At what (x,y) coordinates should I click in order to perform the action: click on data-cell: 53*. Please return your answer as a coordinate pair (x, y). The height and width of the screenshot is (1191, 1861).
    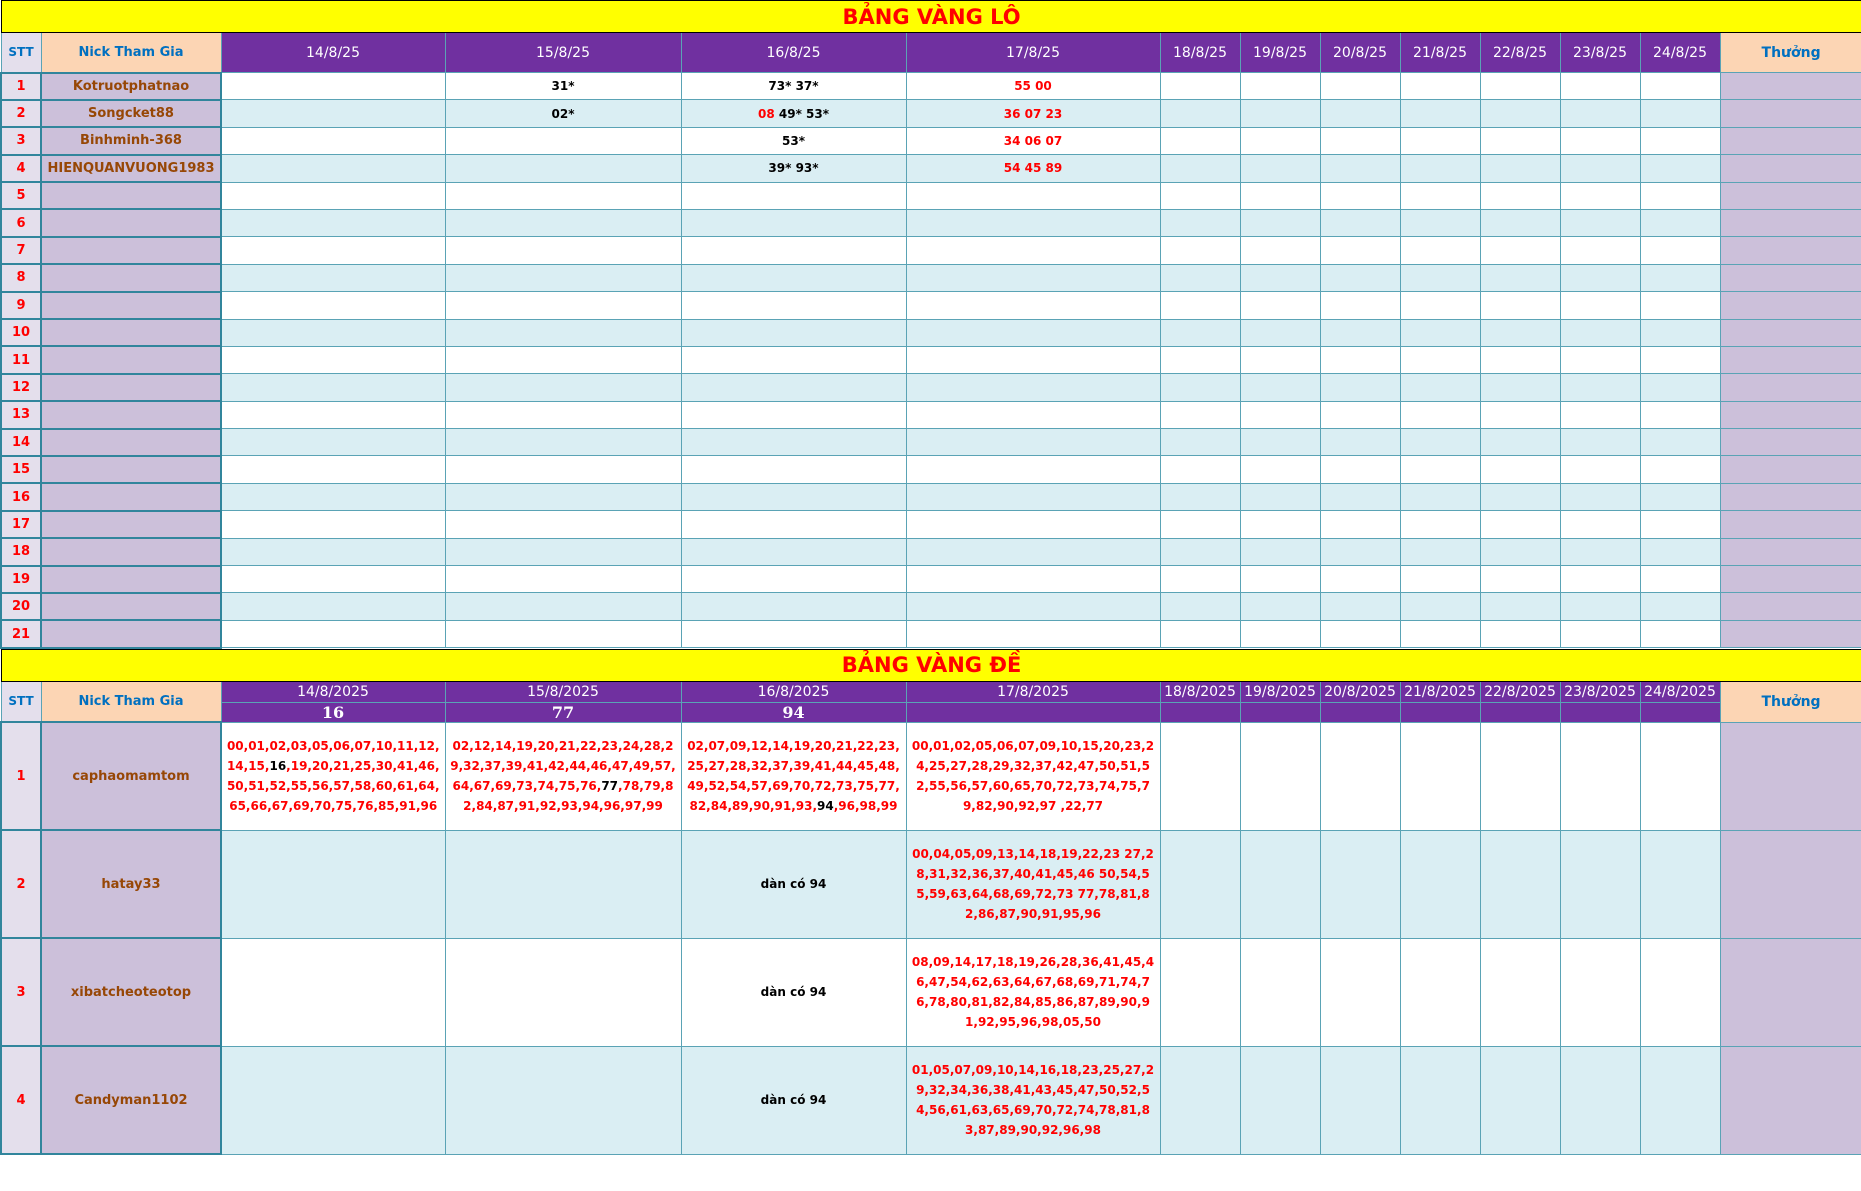
    Looking at the image, I should click on (793, 141).